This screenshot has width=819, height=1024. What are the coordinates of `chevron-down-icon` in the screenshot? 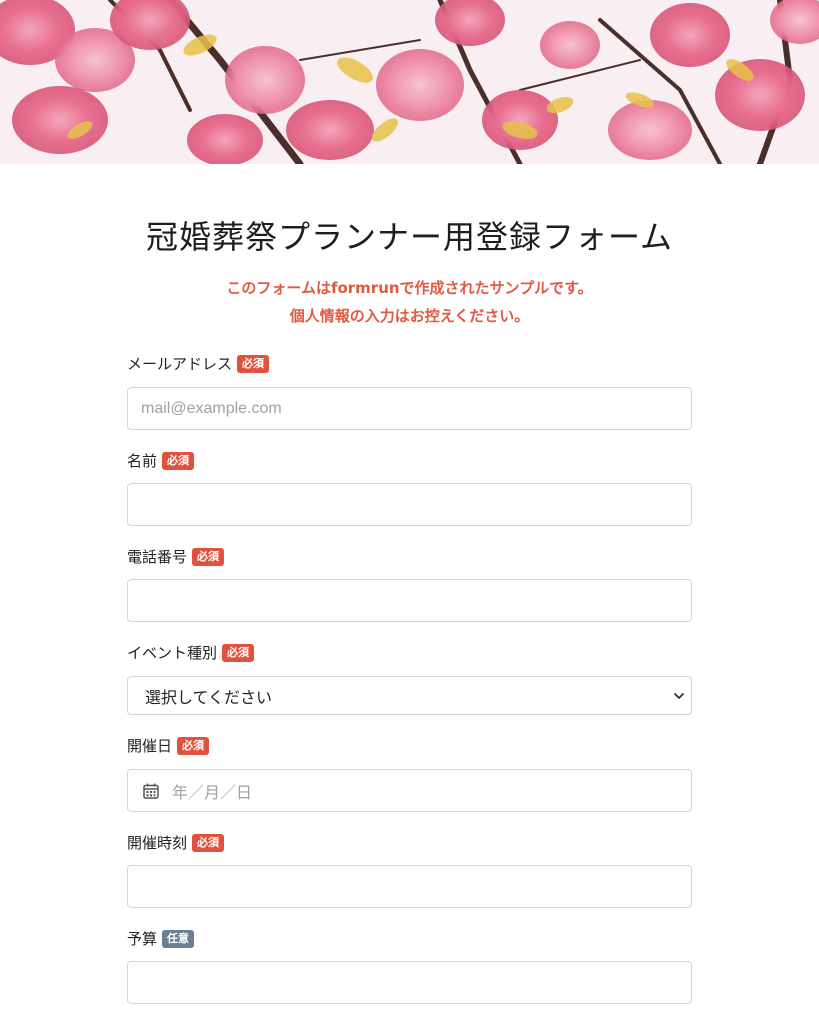 It's located at (679, 695).